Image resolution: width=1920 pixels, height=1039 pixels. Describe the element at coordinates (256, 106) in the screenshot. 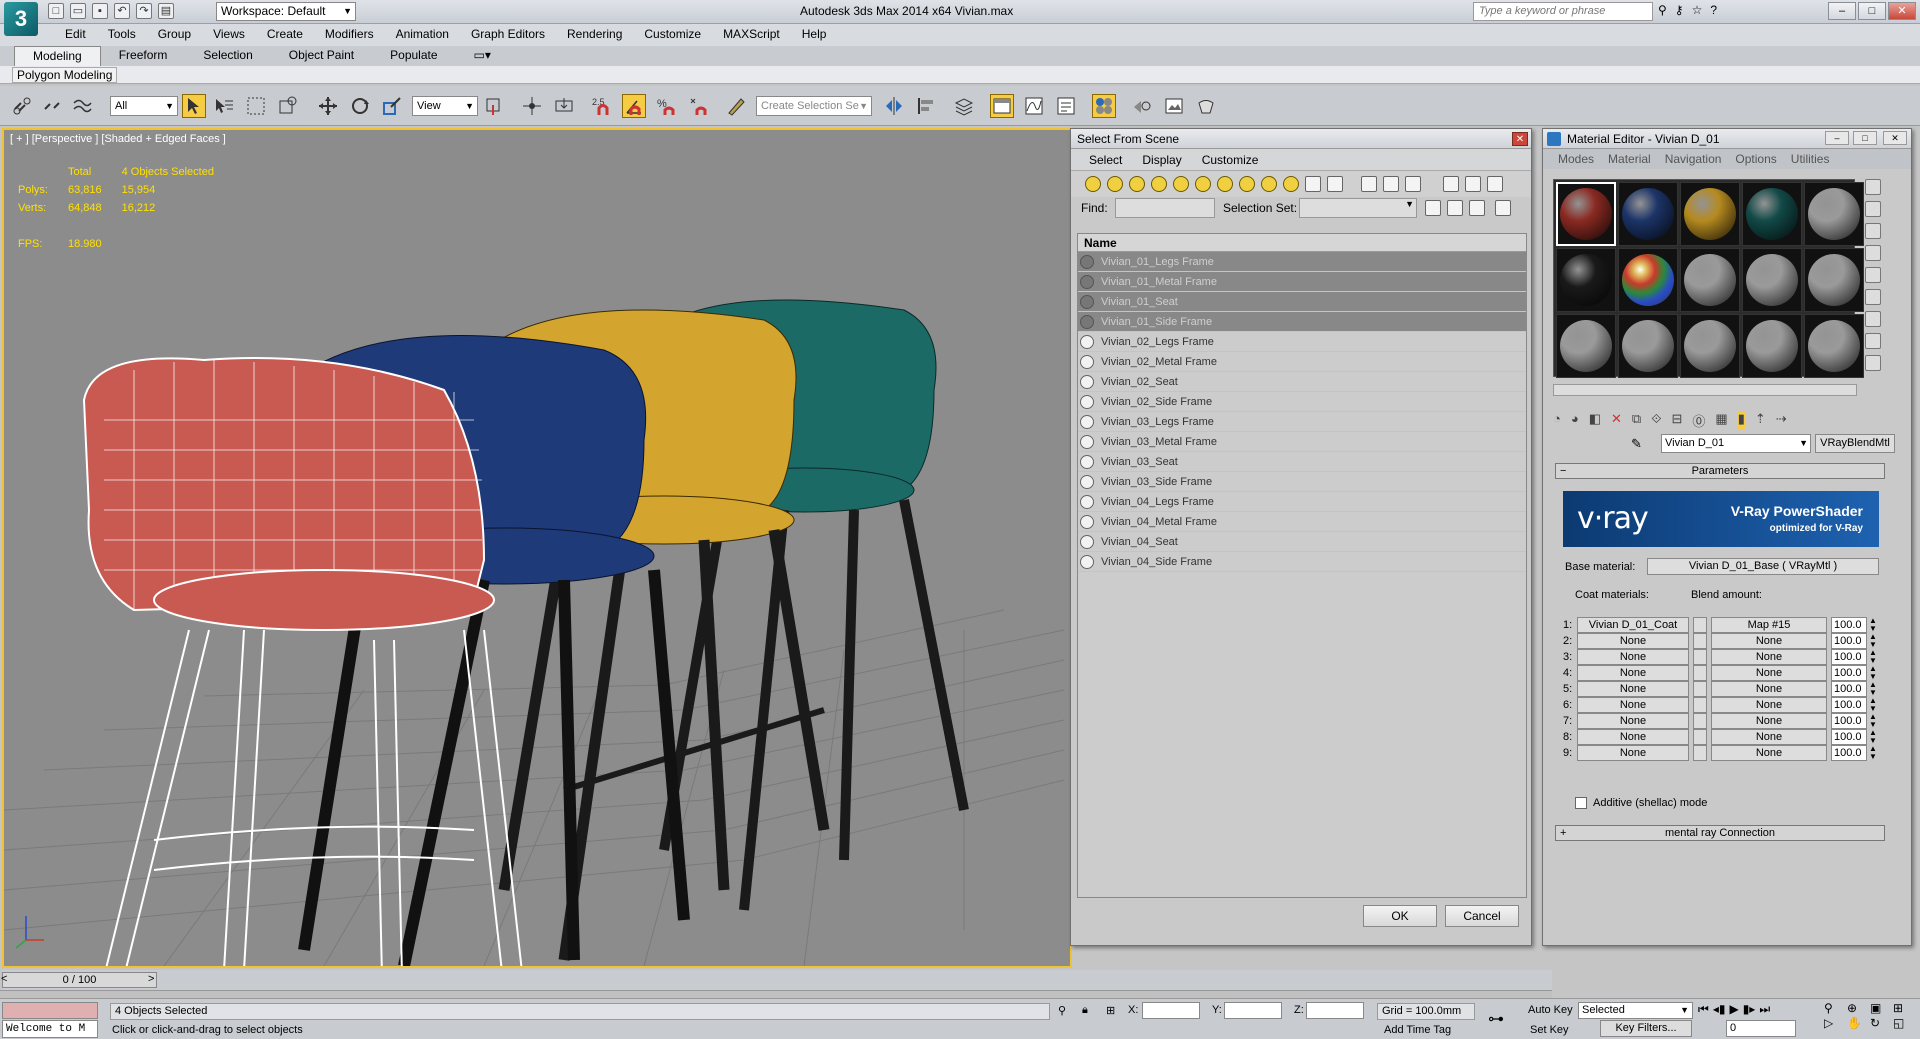

I see `rect-selection-region-icon` at that location.